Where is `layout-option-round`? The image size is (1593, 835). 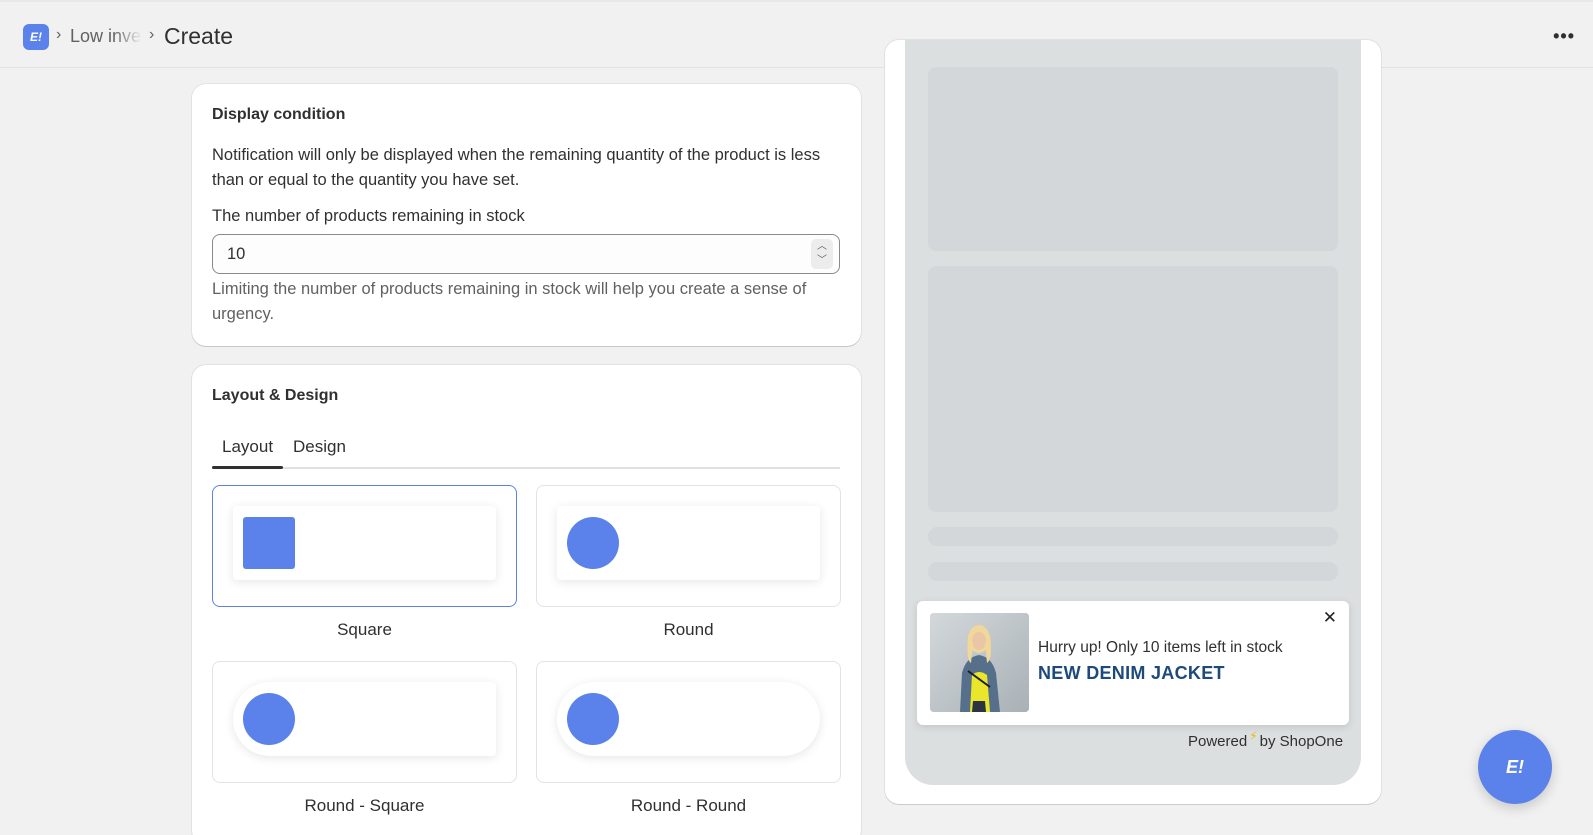
layout-option-round is located at coordinates (688, 546).